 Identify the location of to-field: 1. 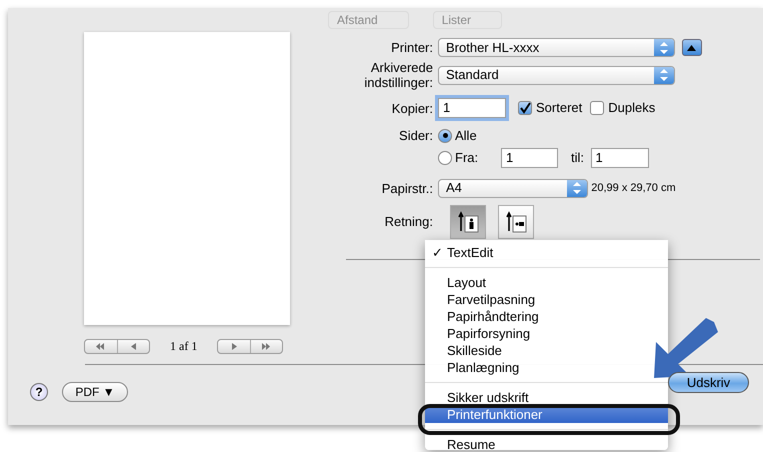
(619, 158).